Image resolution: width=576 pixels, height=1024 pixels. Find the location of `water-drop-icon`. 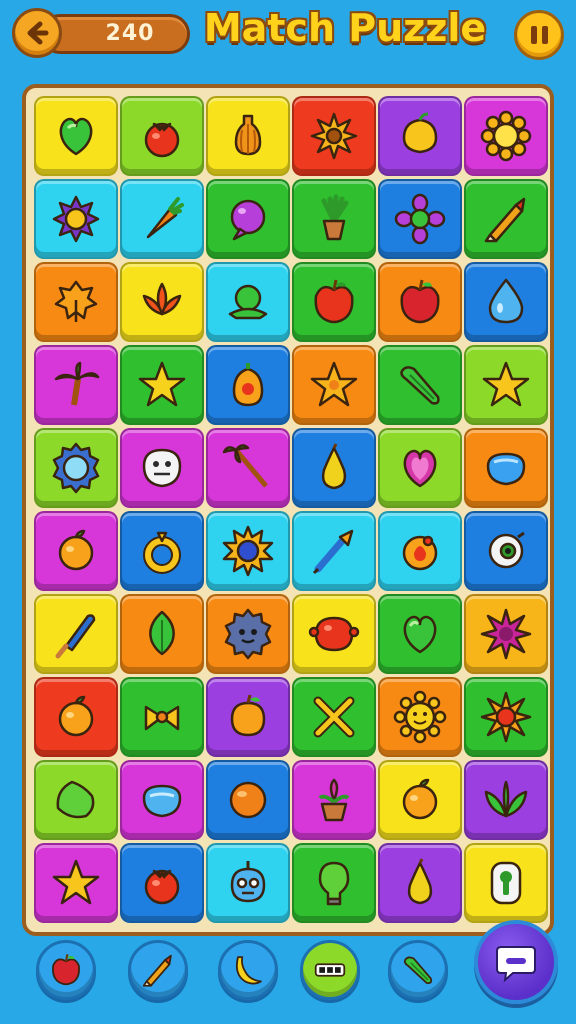

water-drop-icon is located at coordinates (506, 301).